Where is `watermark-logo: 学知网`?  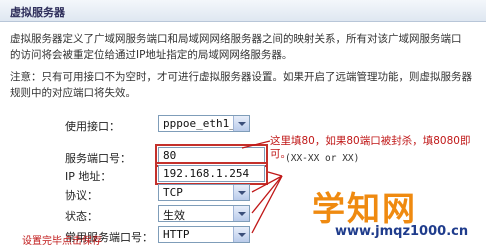
watermark-logo: 学知网 is located at coordinates (364, 208).